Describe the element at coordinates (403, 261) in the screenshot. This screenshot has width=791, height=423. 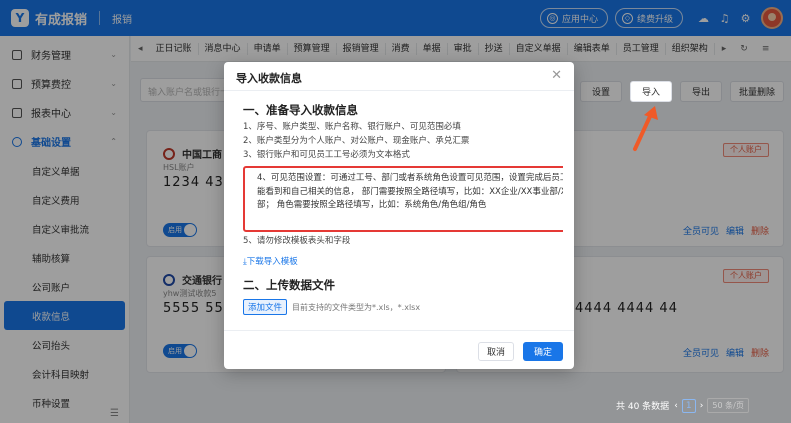
I see `download-template-link: ⤓下载导入模板` at that location.